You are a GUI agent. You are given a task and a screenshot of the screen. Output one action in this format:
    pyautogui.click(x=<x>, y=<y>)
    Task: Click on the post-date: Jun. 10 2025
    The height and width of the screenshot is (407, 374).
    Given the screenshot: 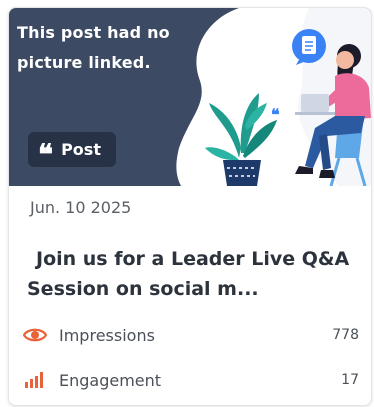 What is the action you would take?
    pyautogui.click(x=81, y=207)
    